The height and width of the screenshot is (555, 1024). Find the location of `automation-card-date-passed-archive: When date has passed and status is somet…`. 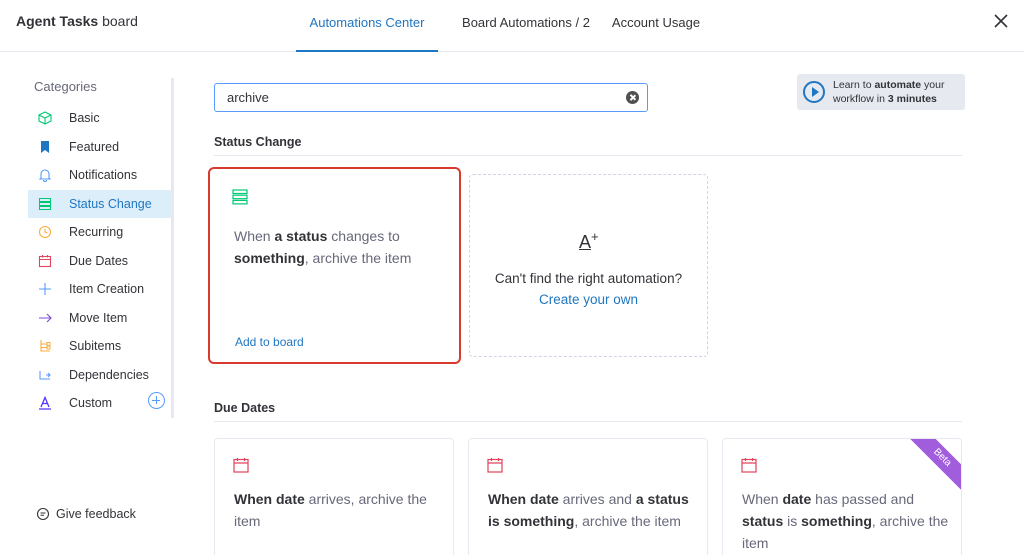

automation-card-date-passed-archive: When date has passed and status is somet… is located at coordinates (842, 496).